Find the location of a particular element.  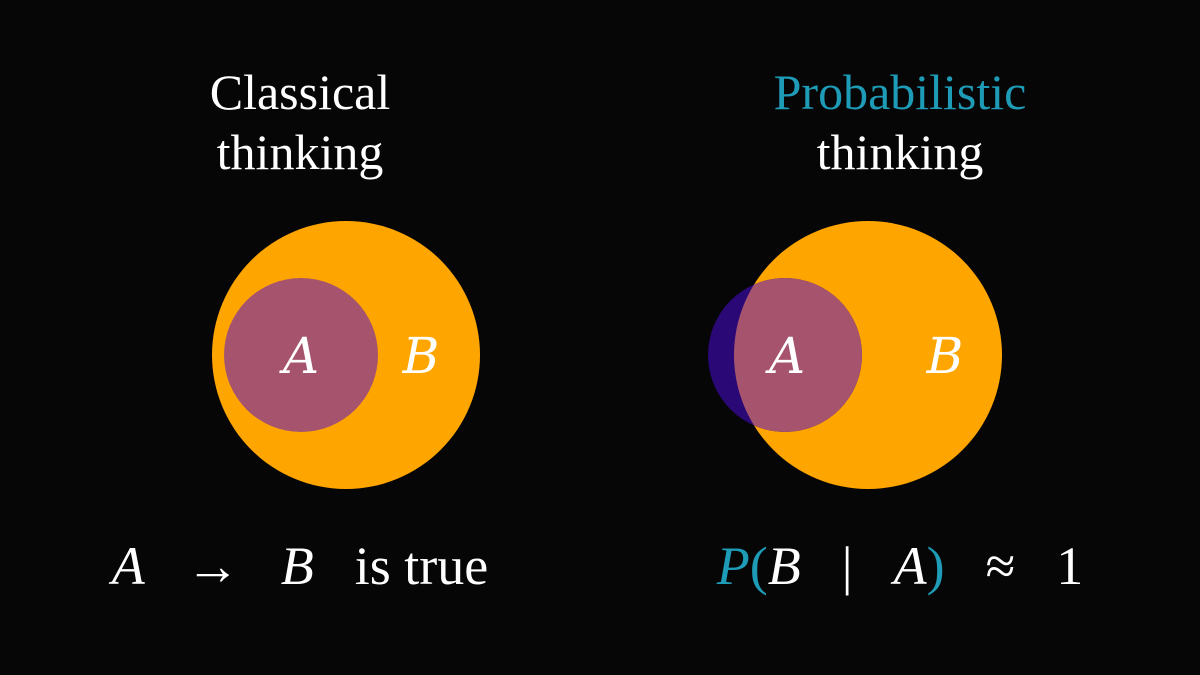

probabilistic-formula-given: A is located at coordinates (910, 566).